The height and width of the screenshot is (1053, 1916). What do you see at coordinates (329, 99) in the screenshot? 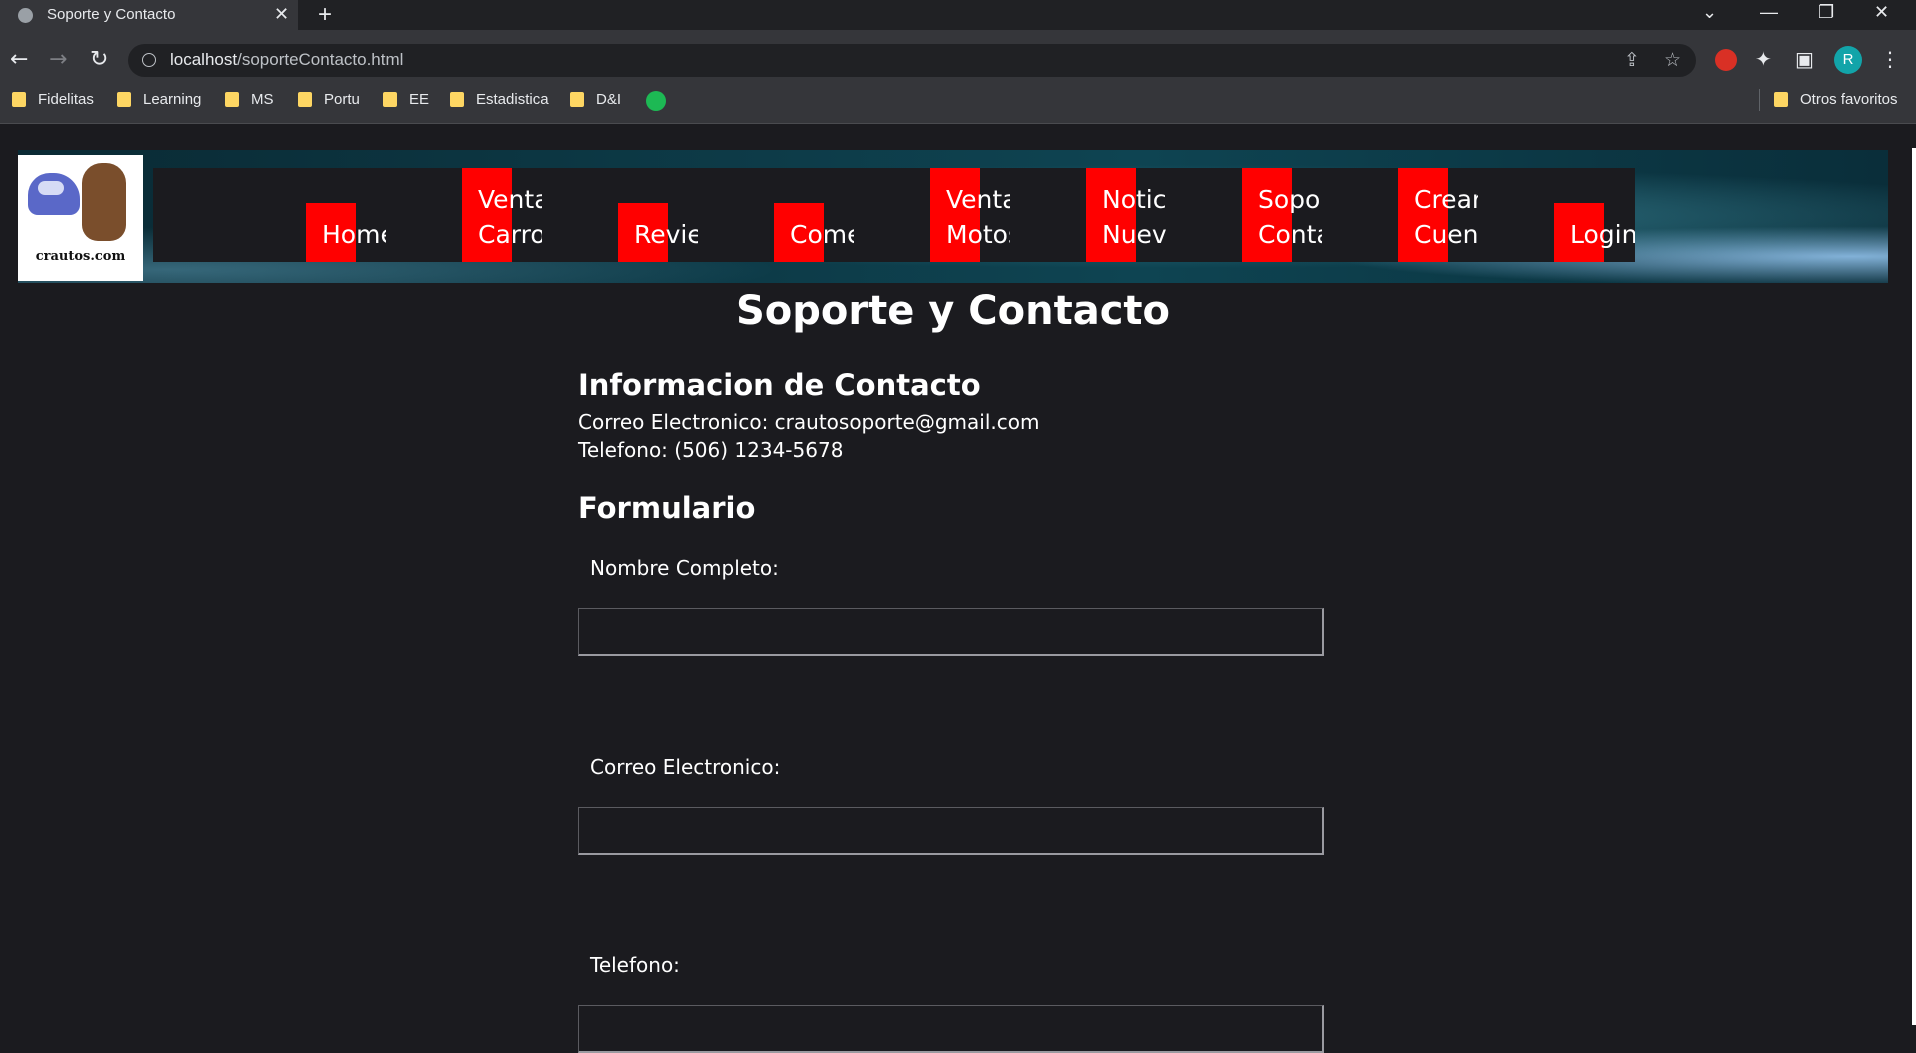
I see `bookmark-portu: Portu` at bounding box center [329, 99].